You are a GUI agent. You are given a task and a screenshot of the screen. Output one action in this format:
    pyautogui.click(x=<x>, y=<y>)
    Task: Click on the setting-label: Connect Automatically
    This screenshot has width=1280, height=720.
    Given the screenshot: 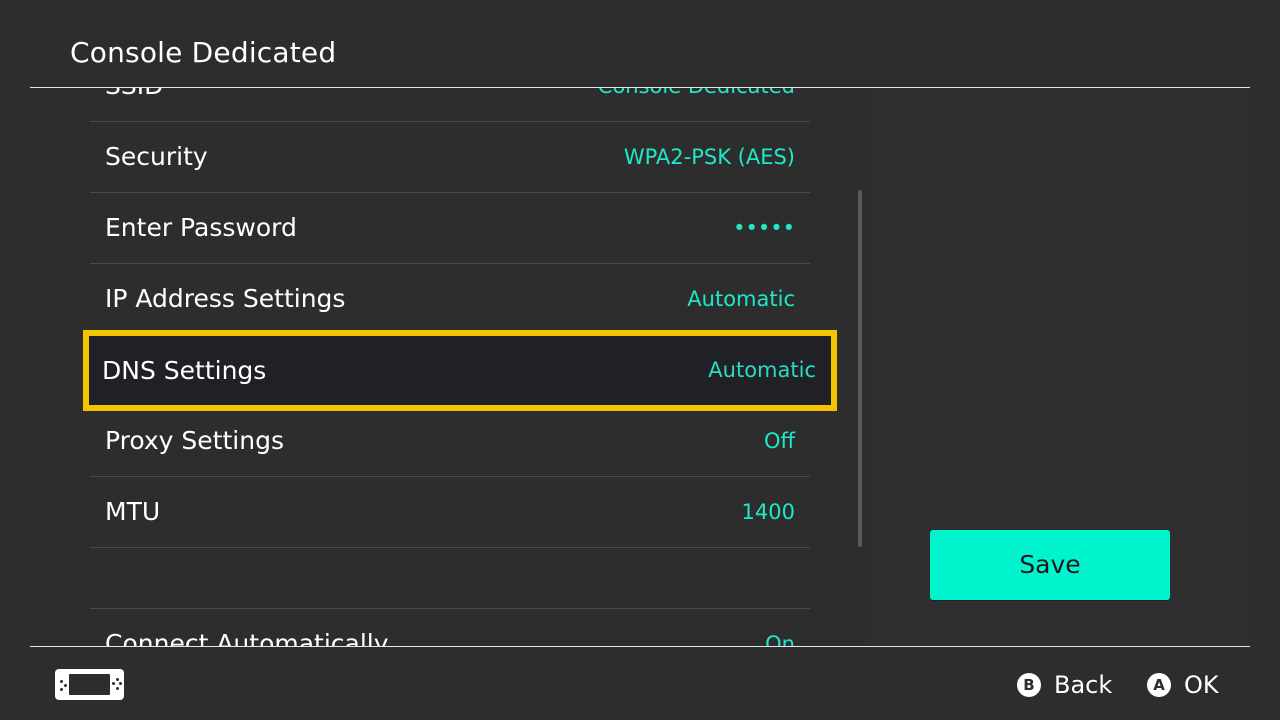 What is the action you would take?
    pyautogui.click(x=247, y=637)
    